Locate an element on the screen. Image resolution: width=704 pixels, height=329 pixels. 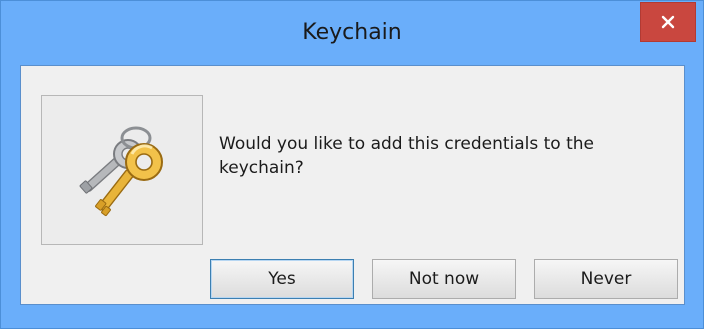
never-button: Never is located at coordinates (606, 279).